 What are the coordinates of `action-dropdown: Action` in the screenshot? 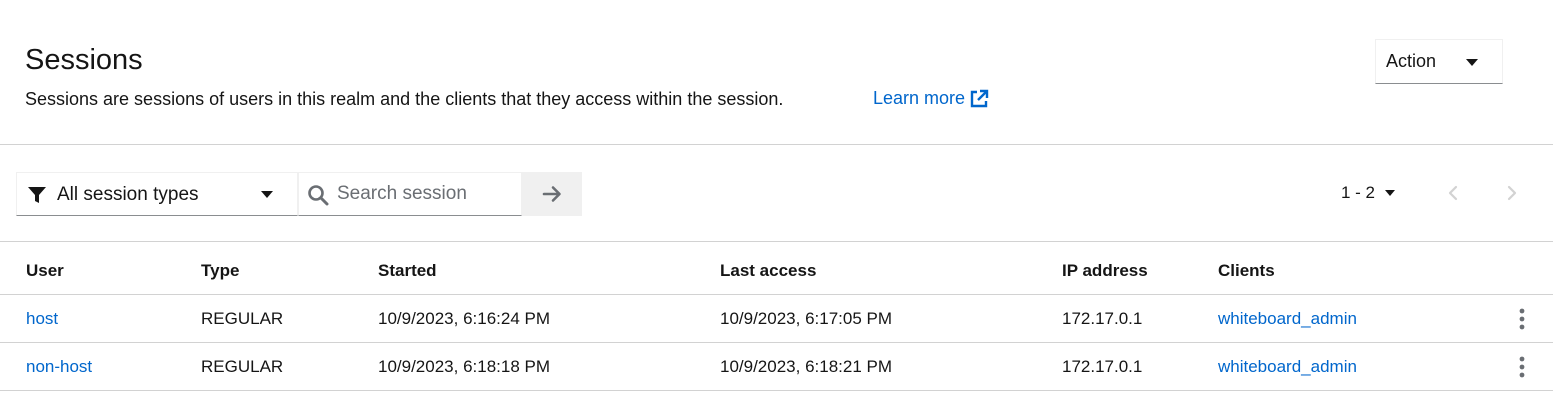 It's located at (1439, 61).